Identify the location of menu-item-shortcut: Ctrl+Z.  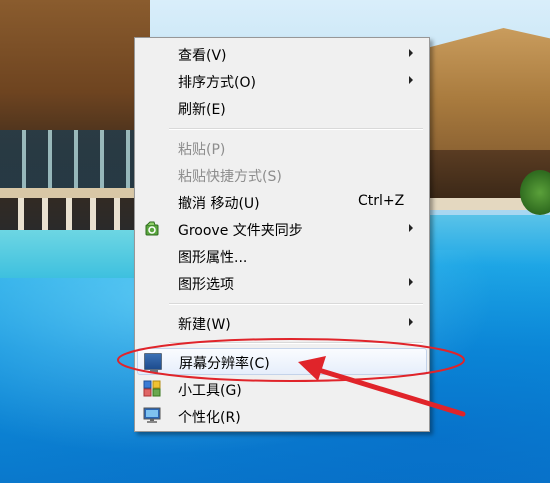
(381, 201).